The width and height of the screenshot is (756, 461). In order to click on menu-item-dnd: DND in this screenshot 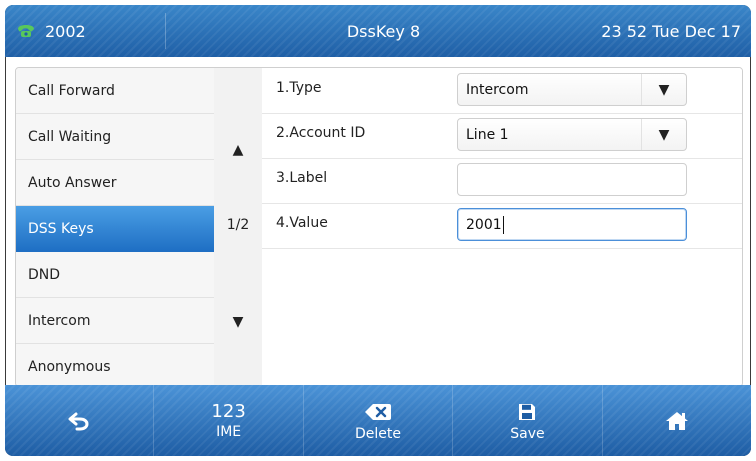, I will do `click(115, 275)`.